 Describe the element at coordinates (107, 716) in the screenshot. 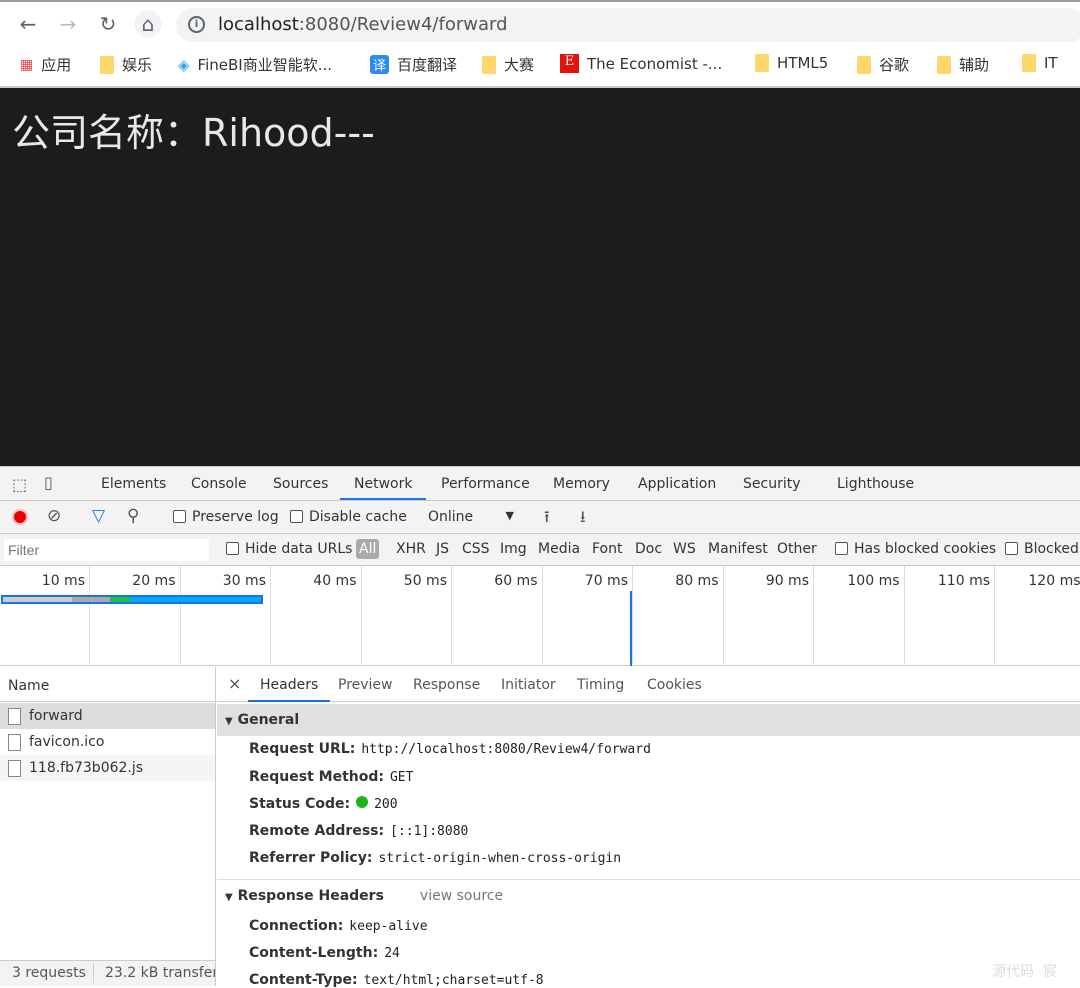

I see `request-row: forward` at that location.